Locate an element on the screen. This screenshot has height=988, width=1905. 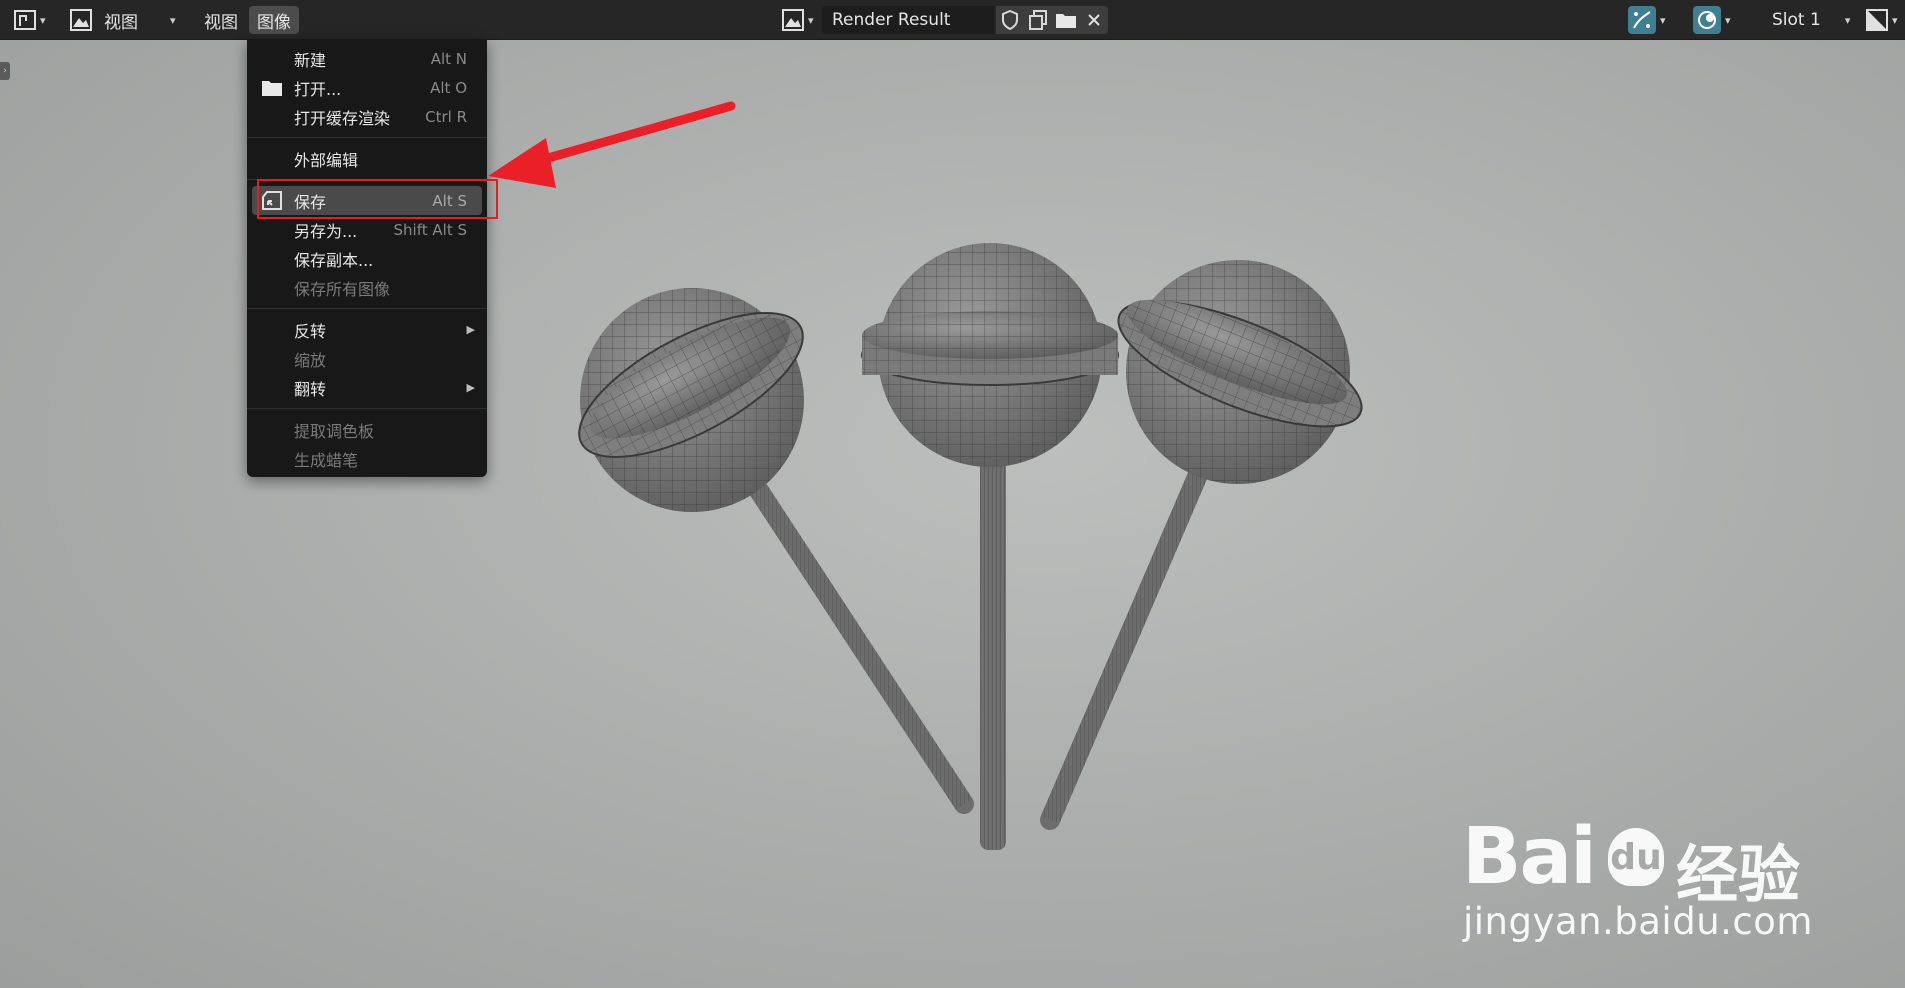
watermark-brand-du: du is located at coordinates (1636, 857).